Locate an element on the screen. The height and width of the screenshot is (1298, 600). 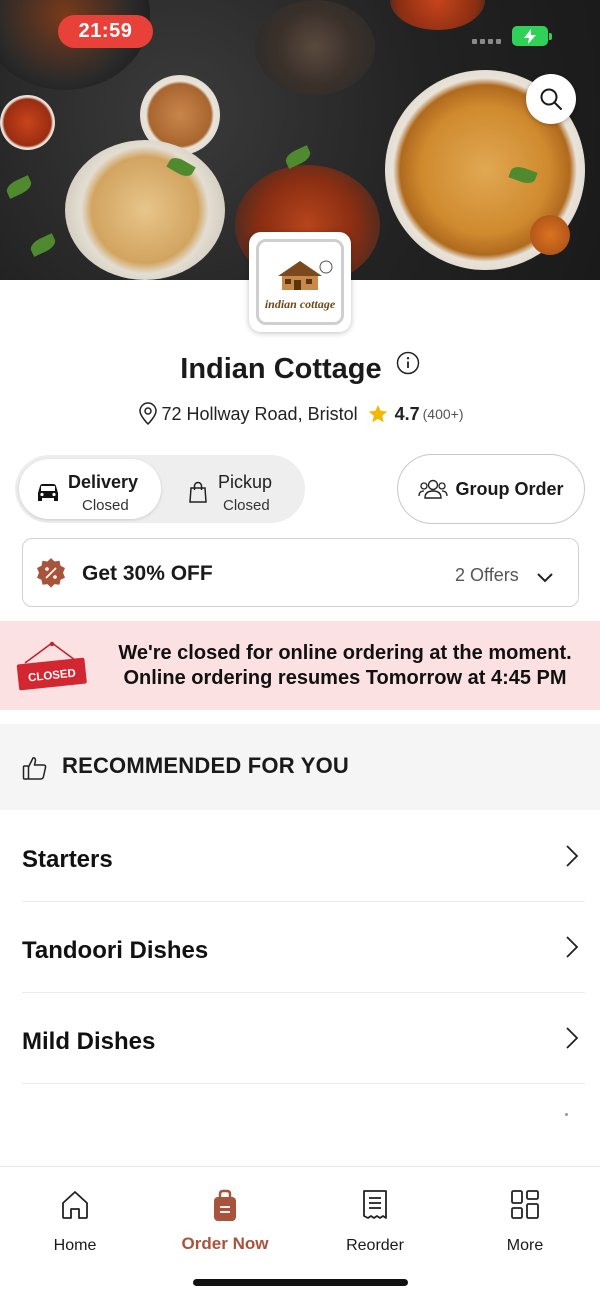
rating-count: (400+) is located at coordinates (443, 414).